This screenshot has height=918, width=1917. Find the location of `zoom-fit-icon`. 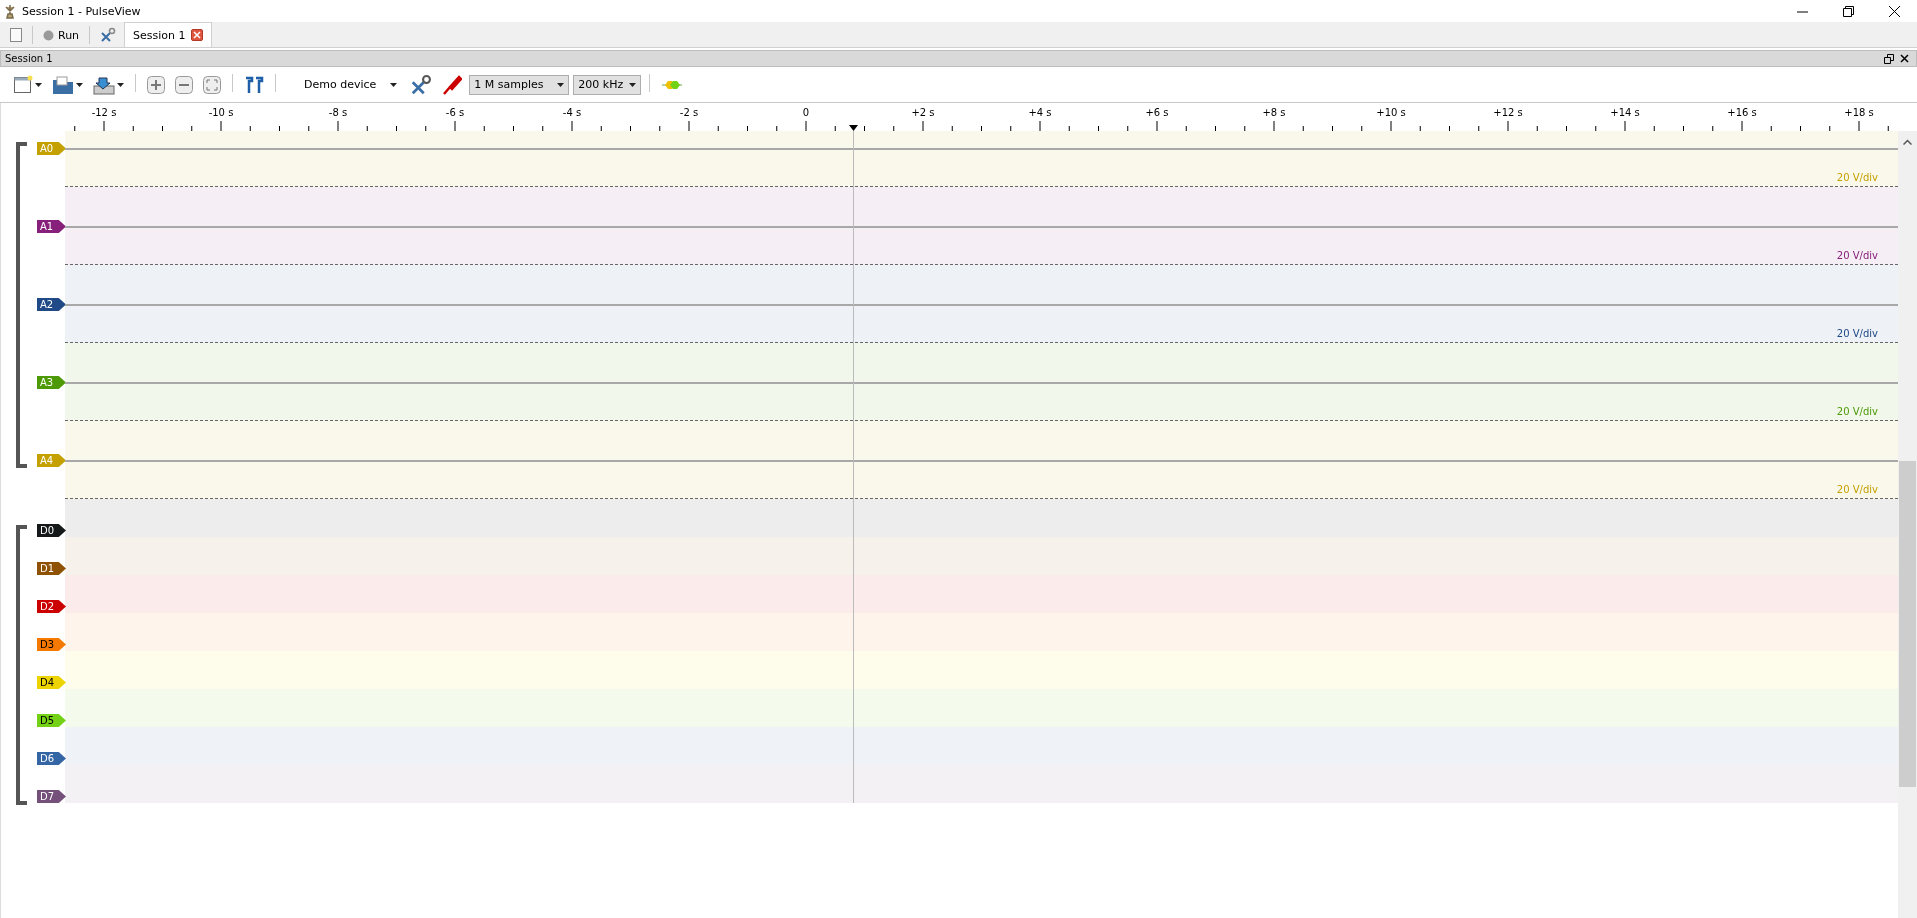

zoom-fit-icon is located at coordinates (212, 84).